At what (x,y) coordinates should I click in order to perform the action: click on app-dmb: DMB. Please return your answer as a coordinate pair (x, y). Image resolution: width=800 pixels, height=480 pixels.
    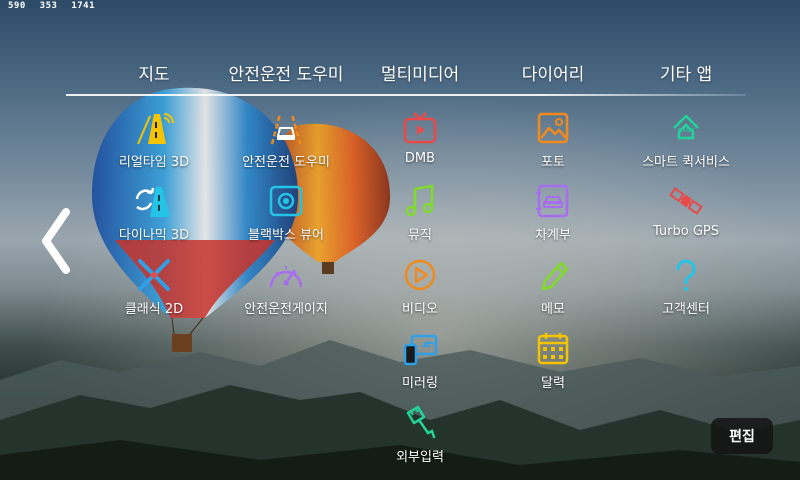
    Looking at the image, I should click on (420, 140).